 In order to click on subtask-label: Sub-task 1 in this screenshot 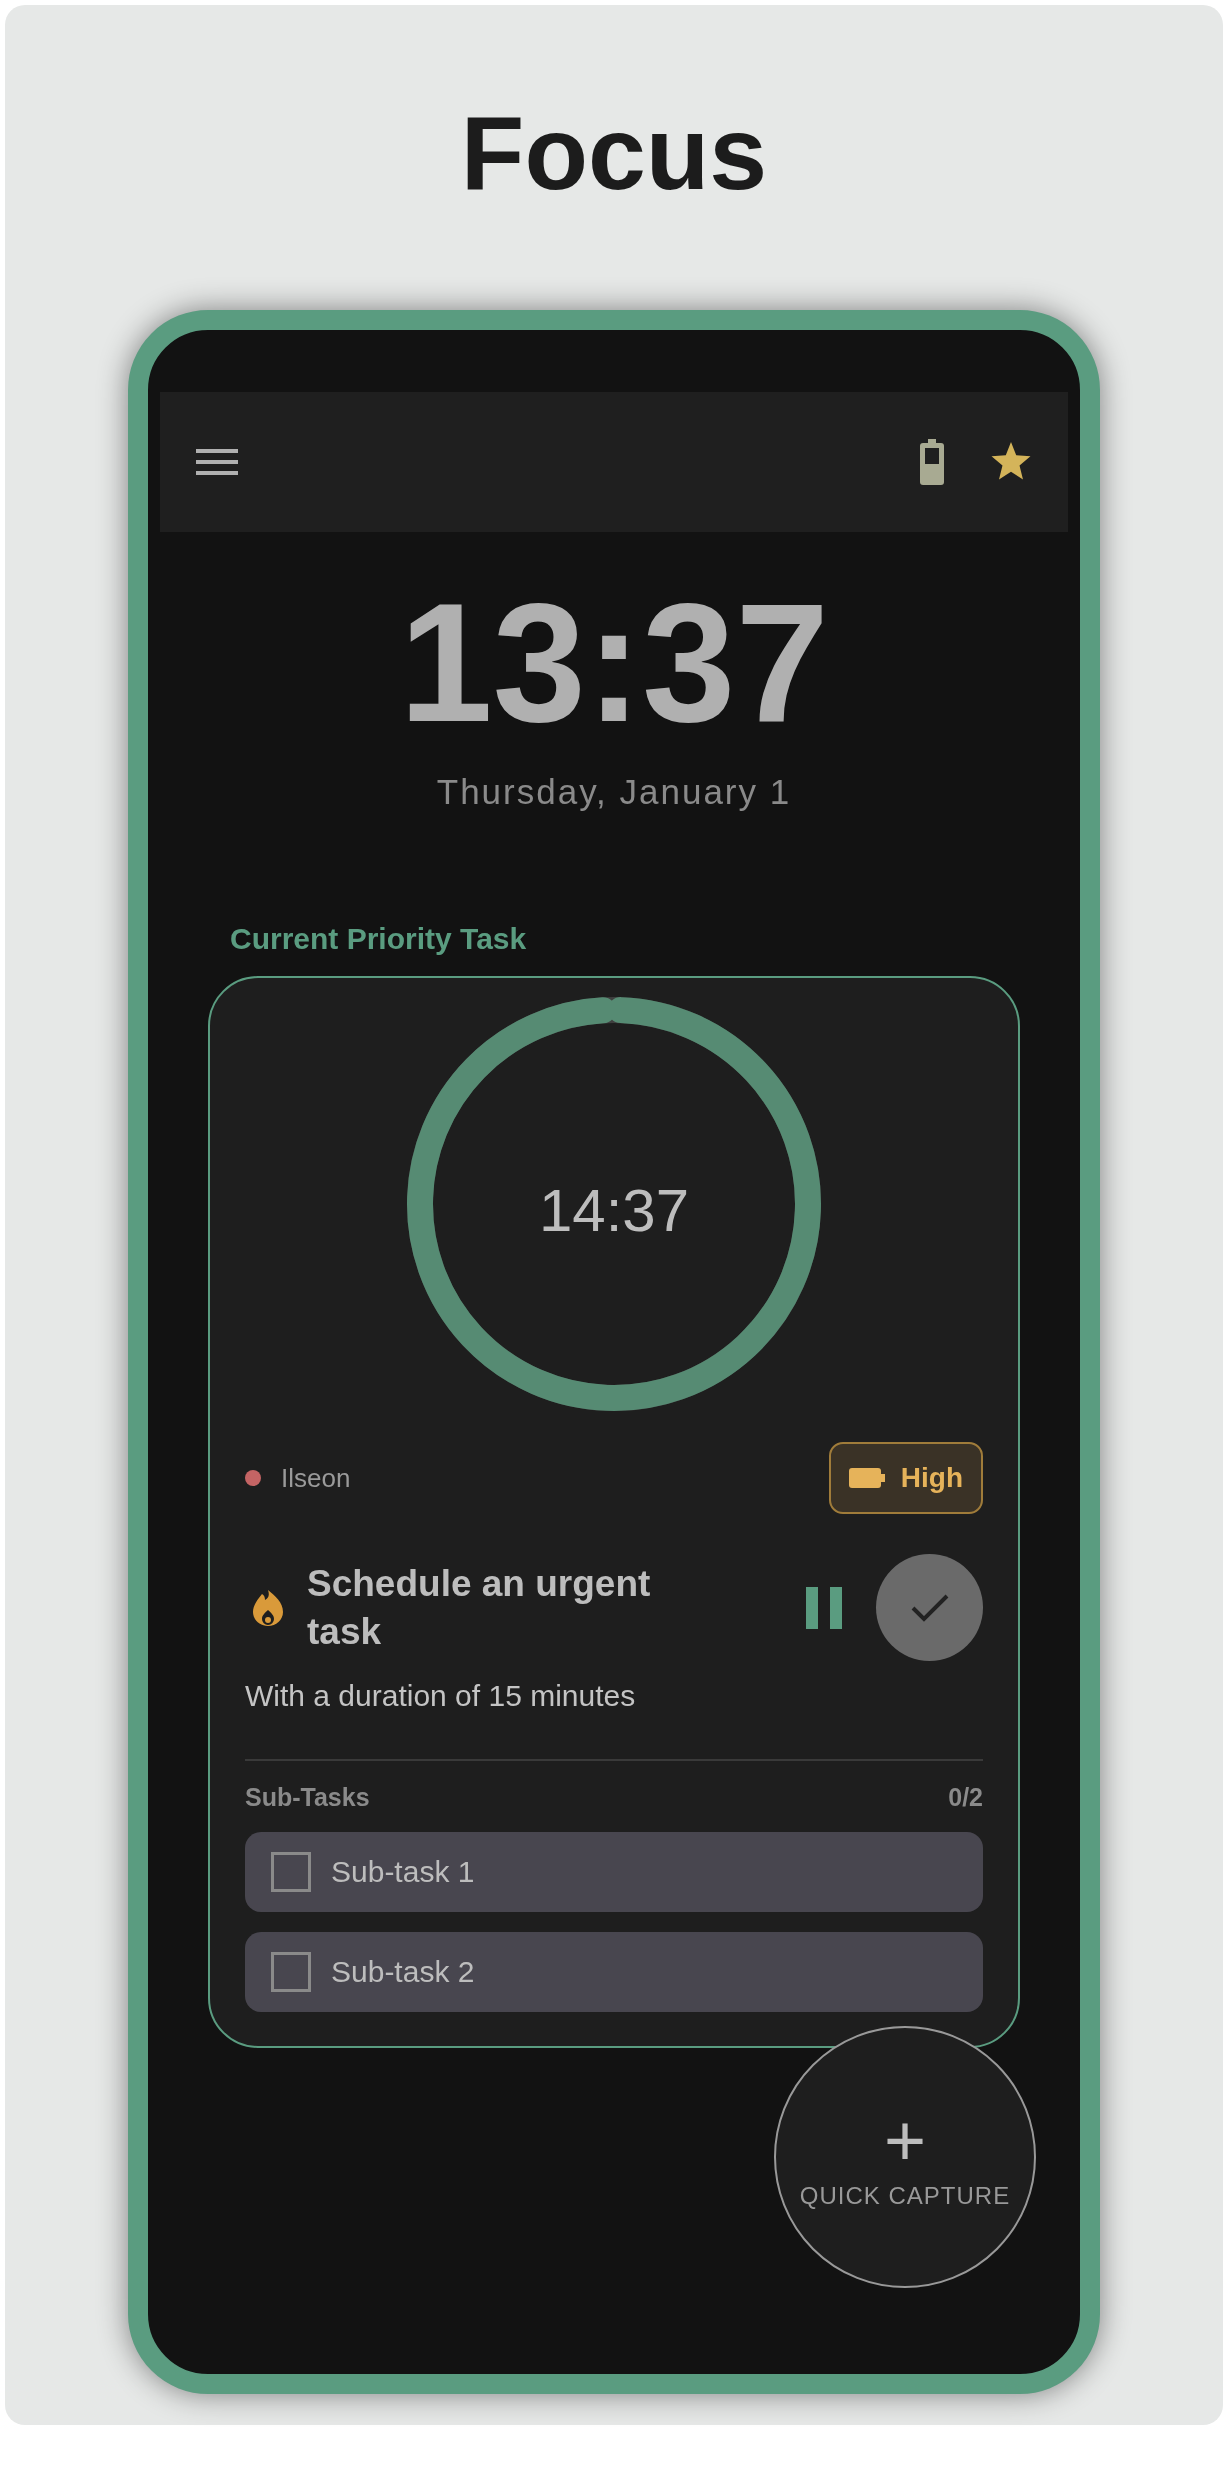, I will do `click(403, 1872)`.